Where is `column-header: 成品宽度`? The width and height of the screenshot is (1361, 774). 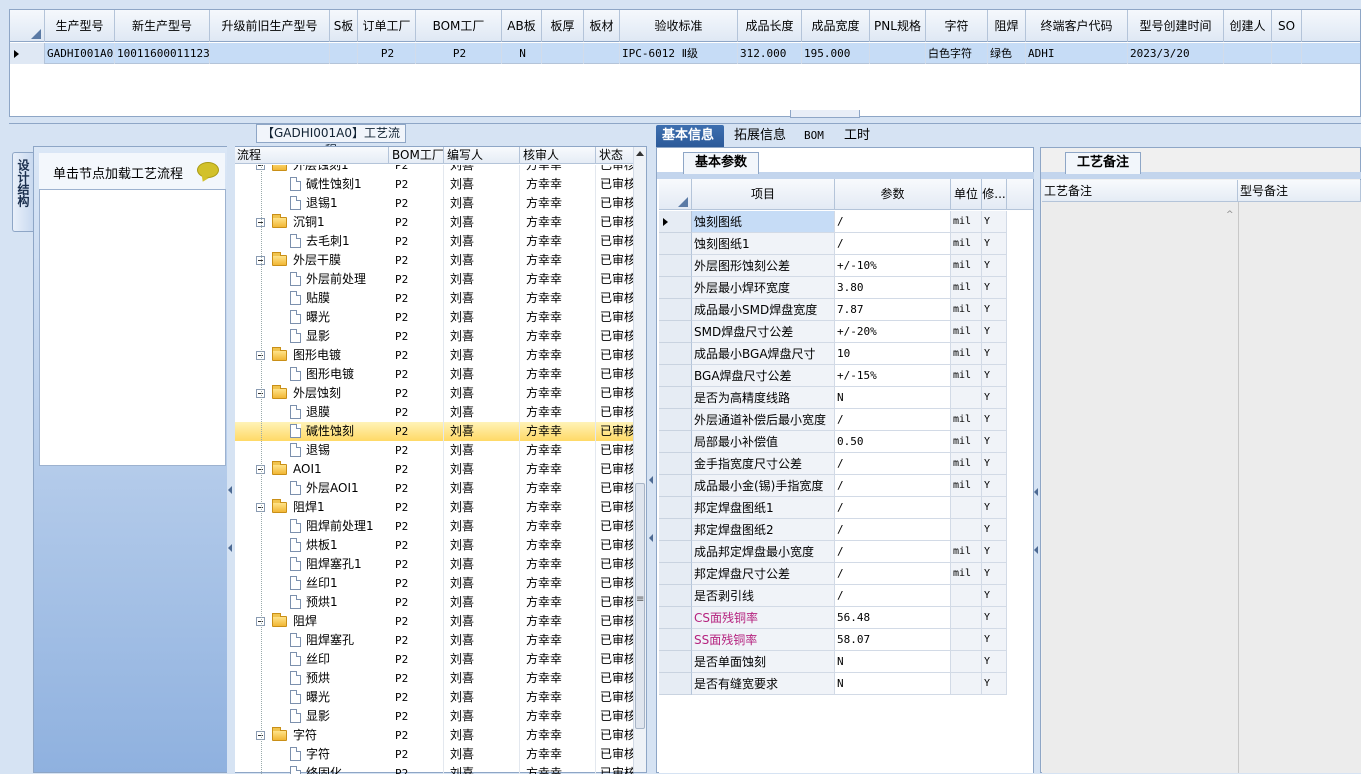
column-header: 成品宽度 is located at coordinates (836, 26).